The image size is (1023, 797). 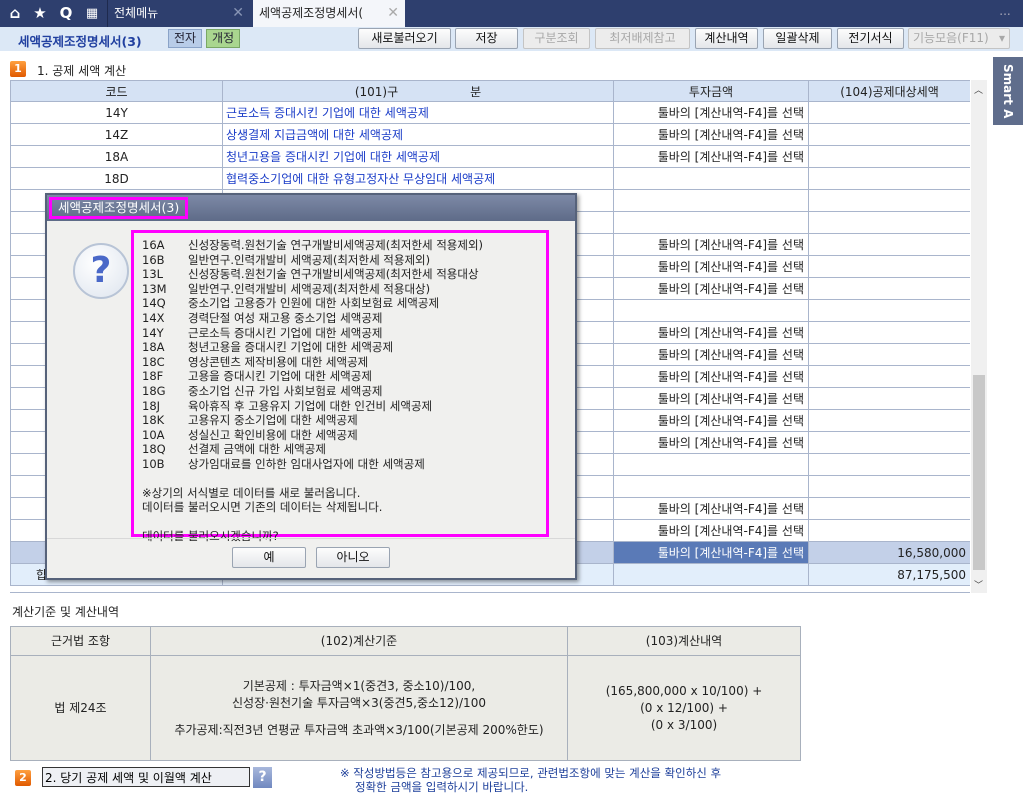 What do you see at coordinates (262, 507) in the screenshot?
I see `dialog-notice: 데이터를 불러오시면 기존의 데이터는 삭제됩니다.` at bounding box center [262, 507].